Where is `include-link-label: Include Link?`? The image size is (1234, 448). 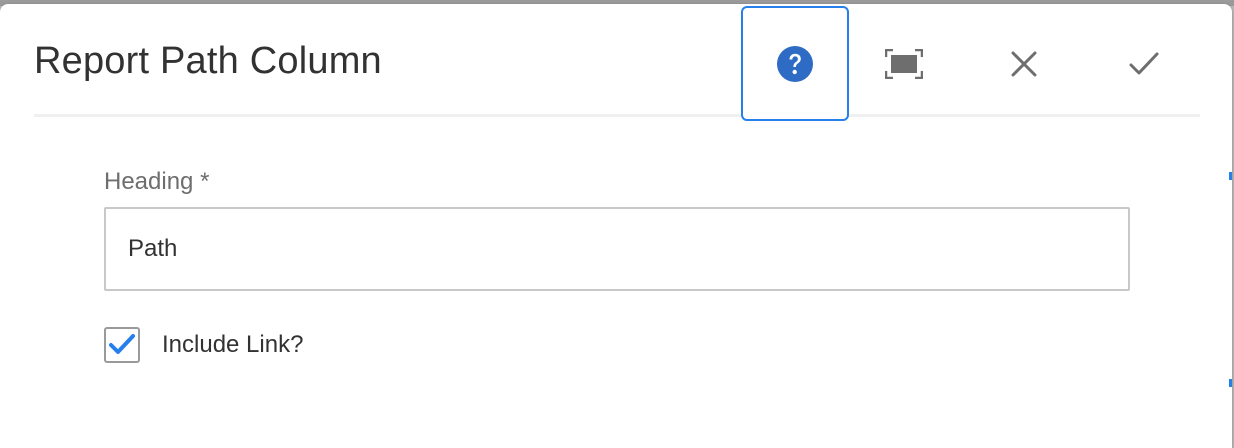 include-link-label: Include Link? is located at coordinates (233, 344).